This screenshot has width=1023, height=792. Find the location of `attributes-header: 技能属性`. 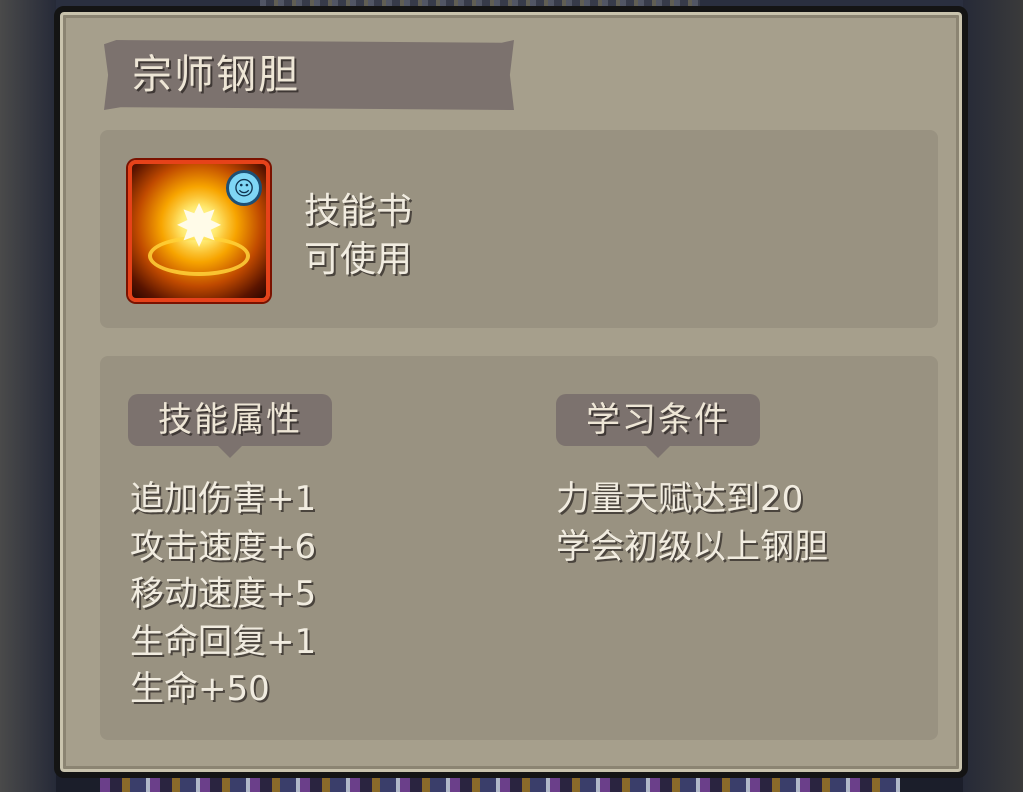

attributes-header: 技能属性 is located at coordinates (230, 426).